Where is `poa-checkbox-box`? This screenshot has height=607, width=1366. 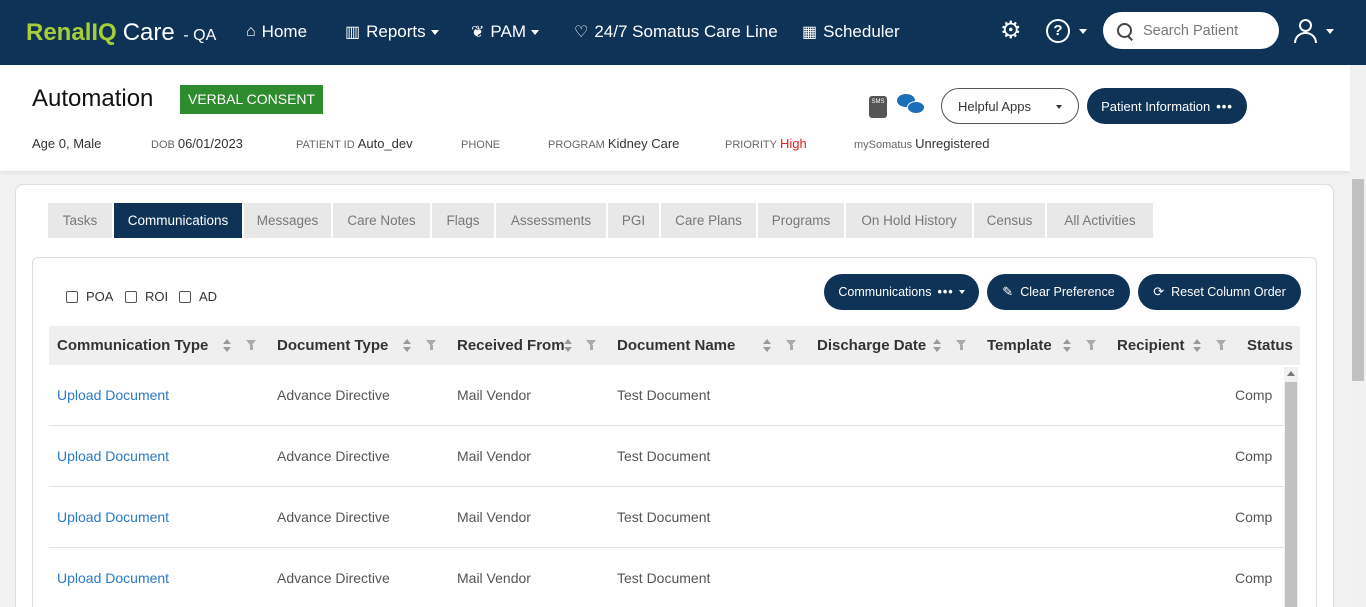 poa-checkbox-box is located at coordinates (72, 296).